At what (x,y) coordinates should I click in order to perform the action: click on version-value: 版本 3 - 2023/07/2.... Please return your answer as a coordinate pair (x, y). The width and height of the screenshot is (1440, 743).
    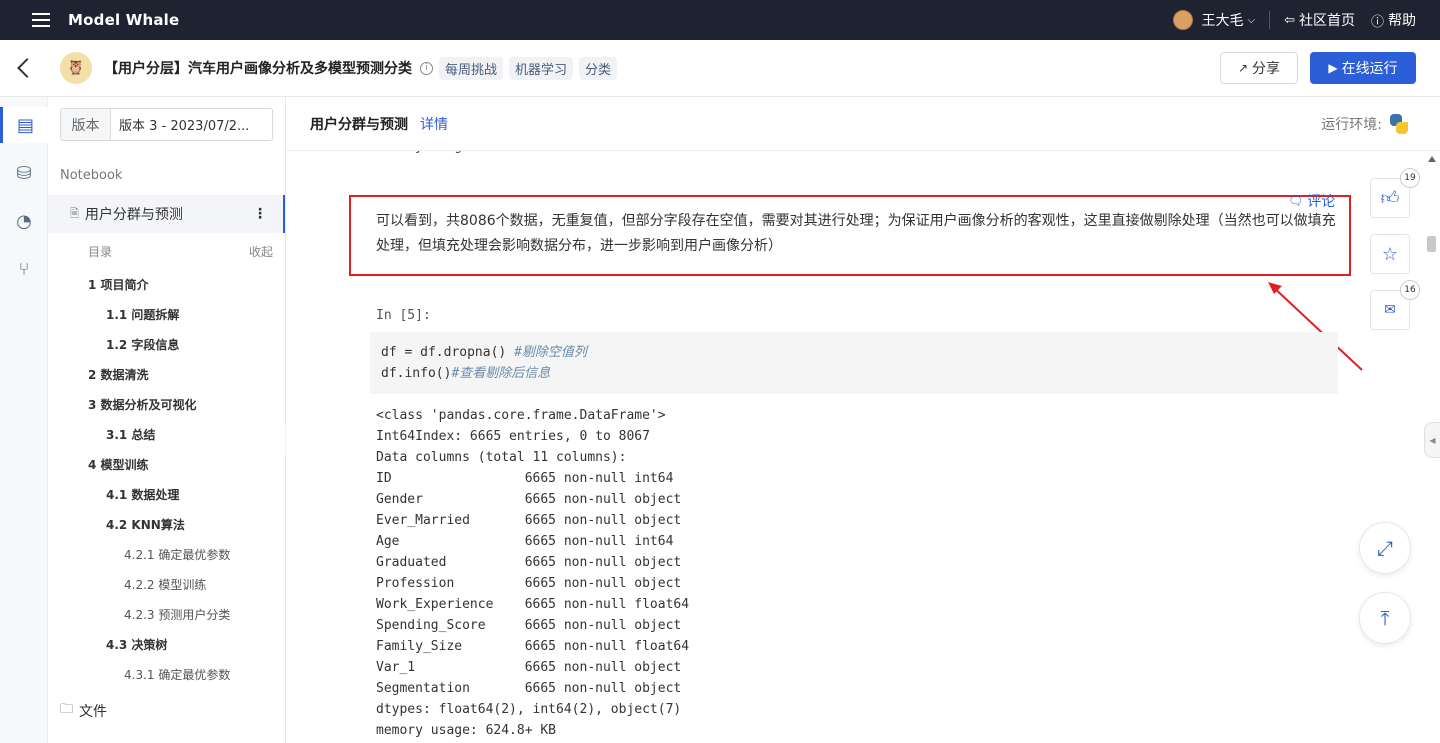
    Looking at the image, I should click on (184, 126).